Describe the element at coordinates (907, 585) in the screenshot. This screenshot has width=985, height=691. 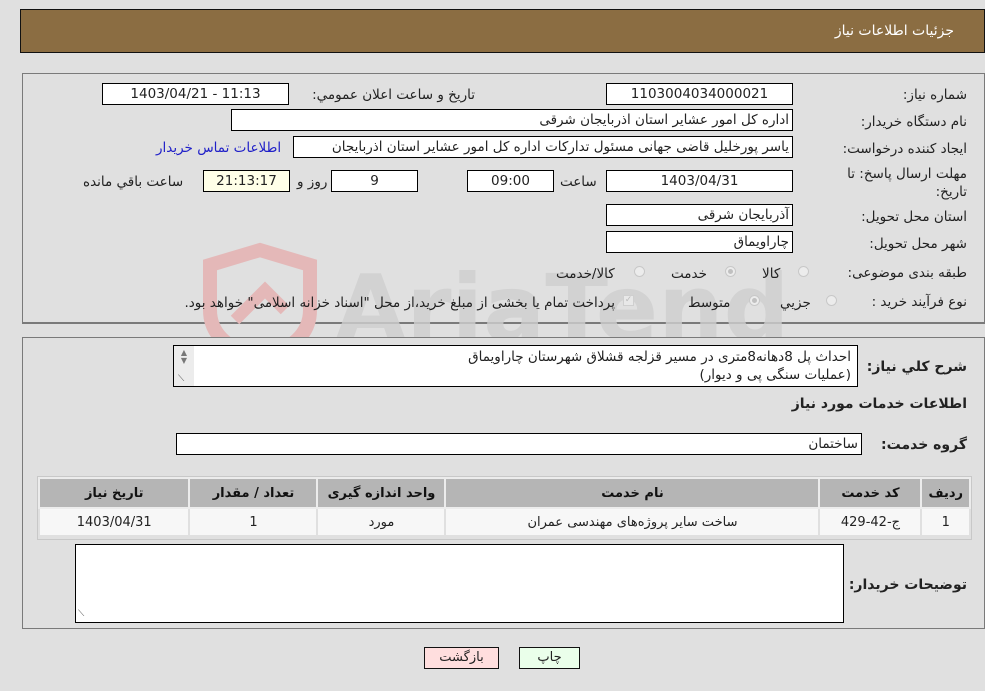
I see `buyer-notes-label: توضیحات خریدار:` at that location.